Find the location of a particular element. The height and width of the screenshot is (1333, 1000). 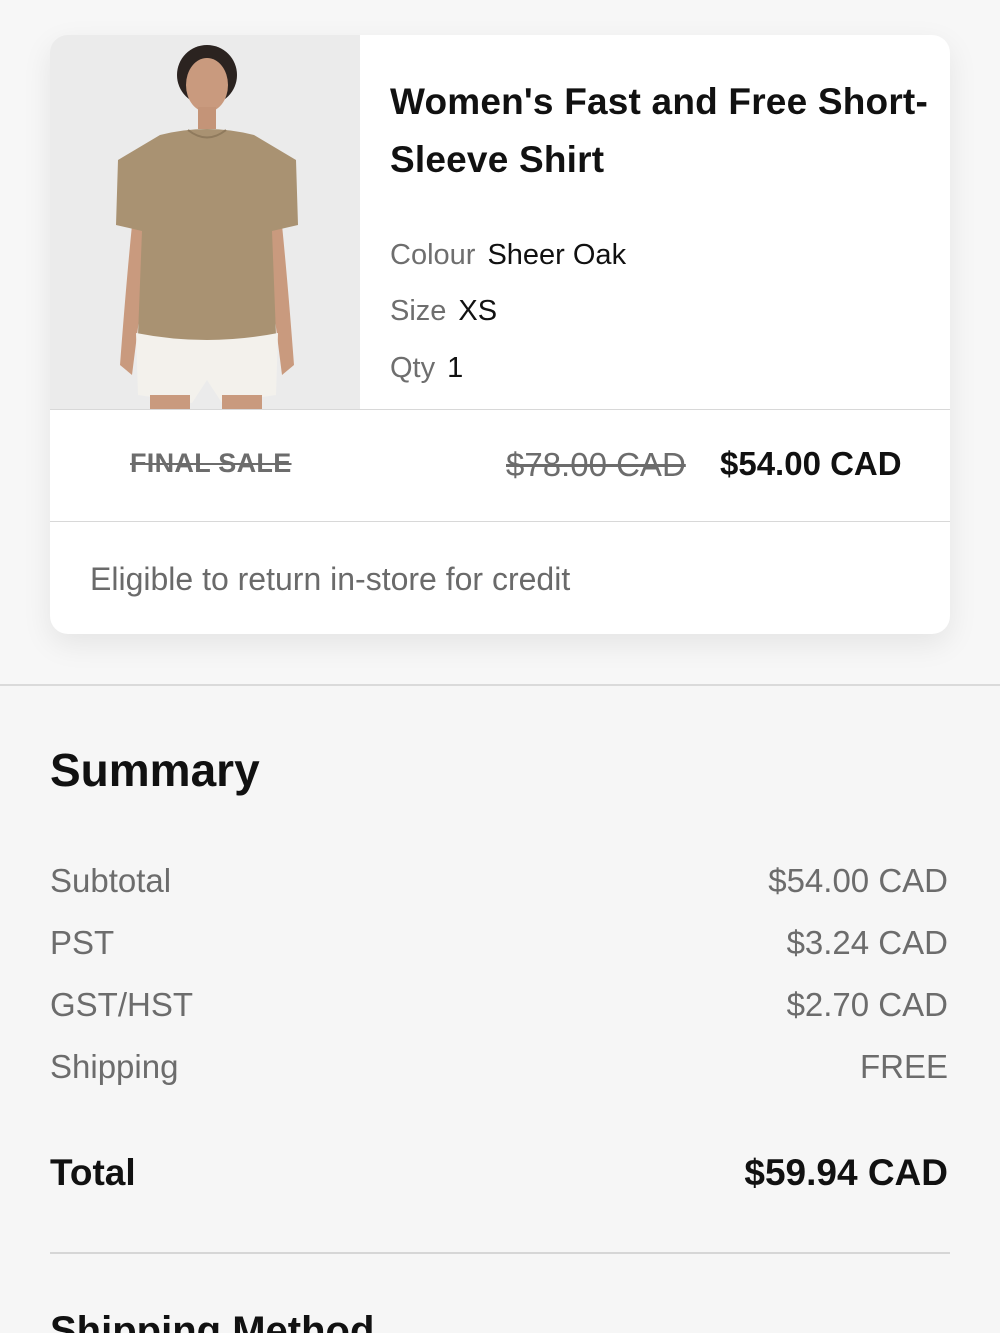

summary-label: Shipping is located at coordinates (114, 1066).